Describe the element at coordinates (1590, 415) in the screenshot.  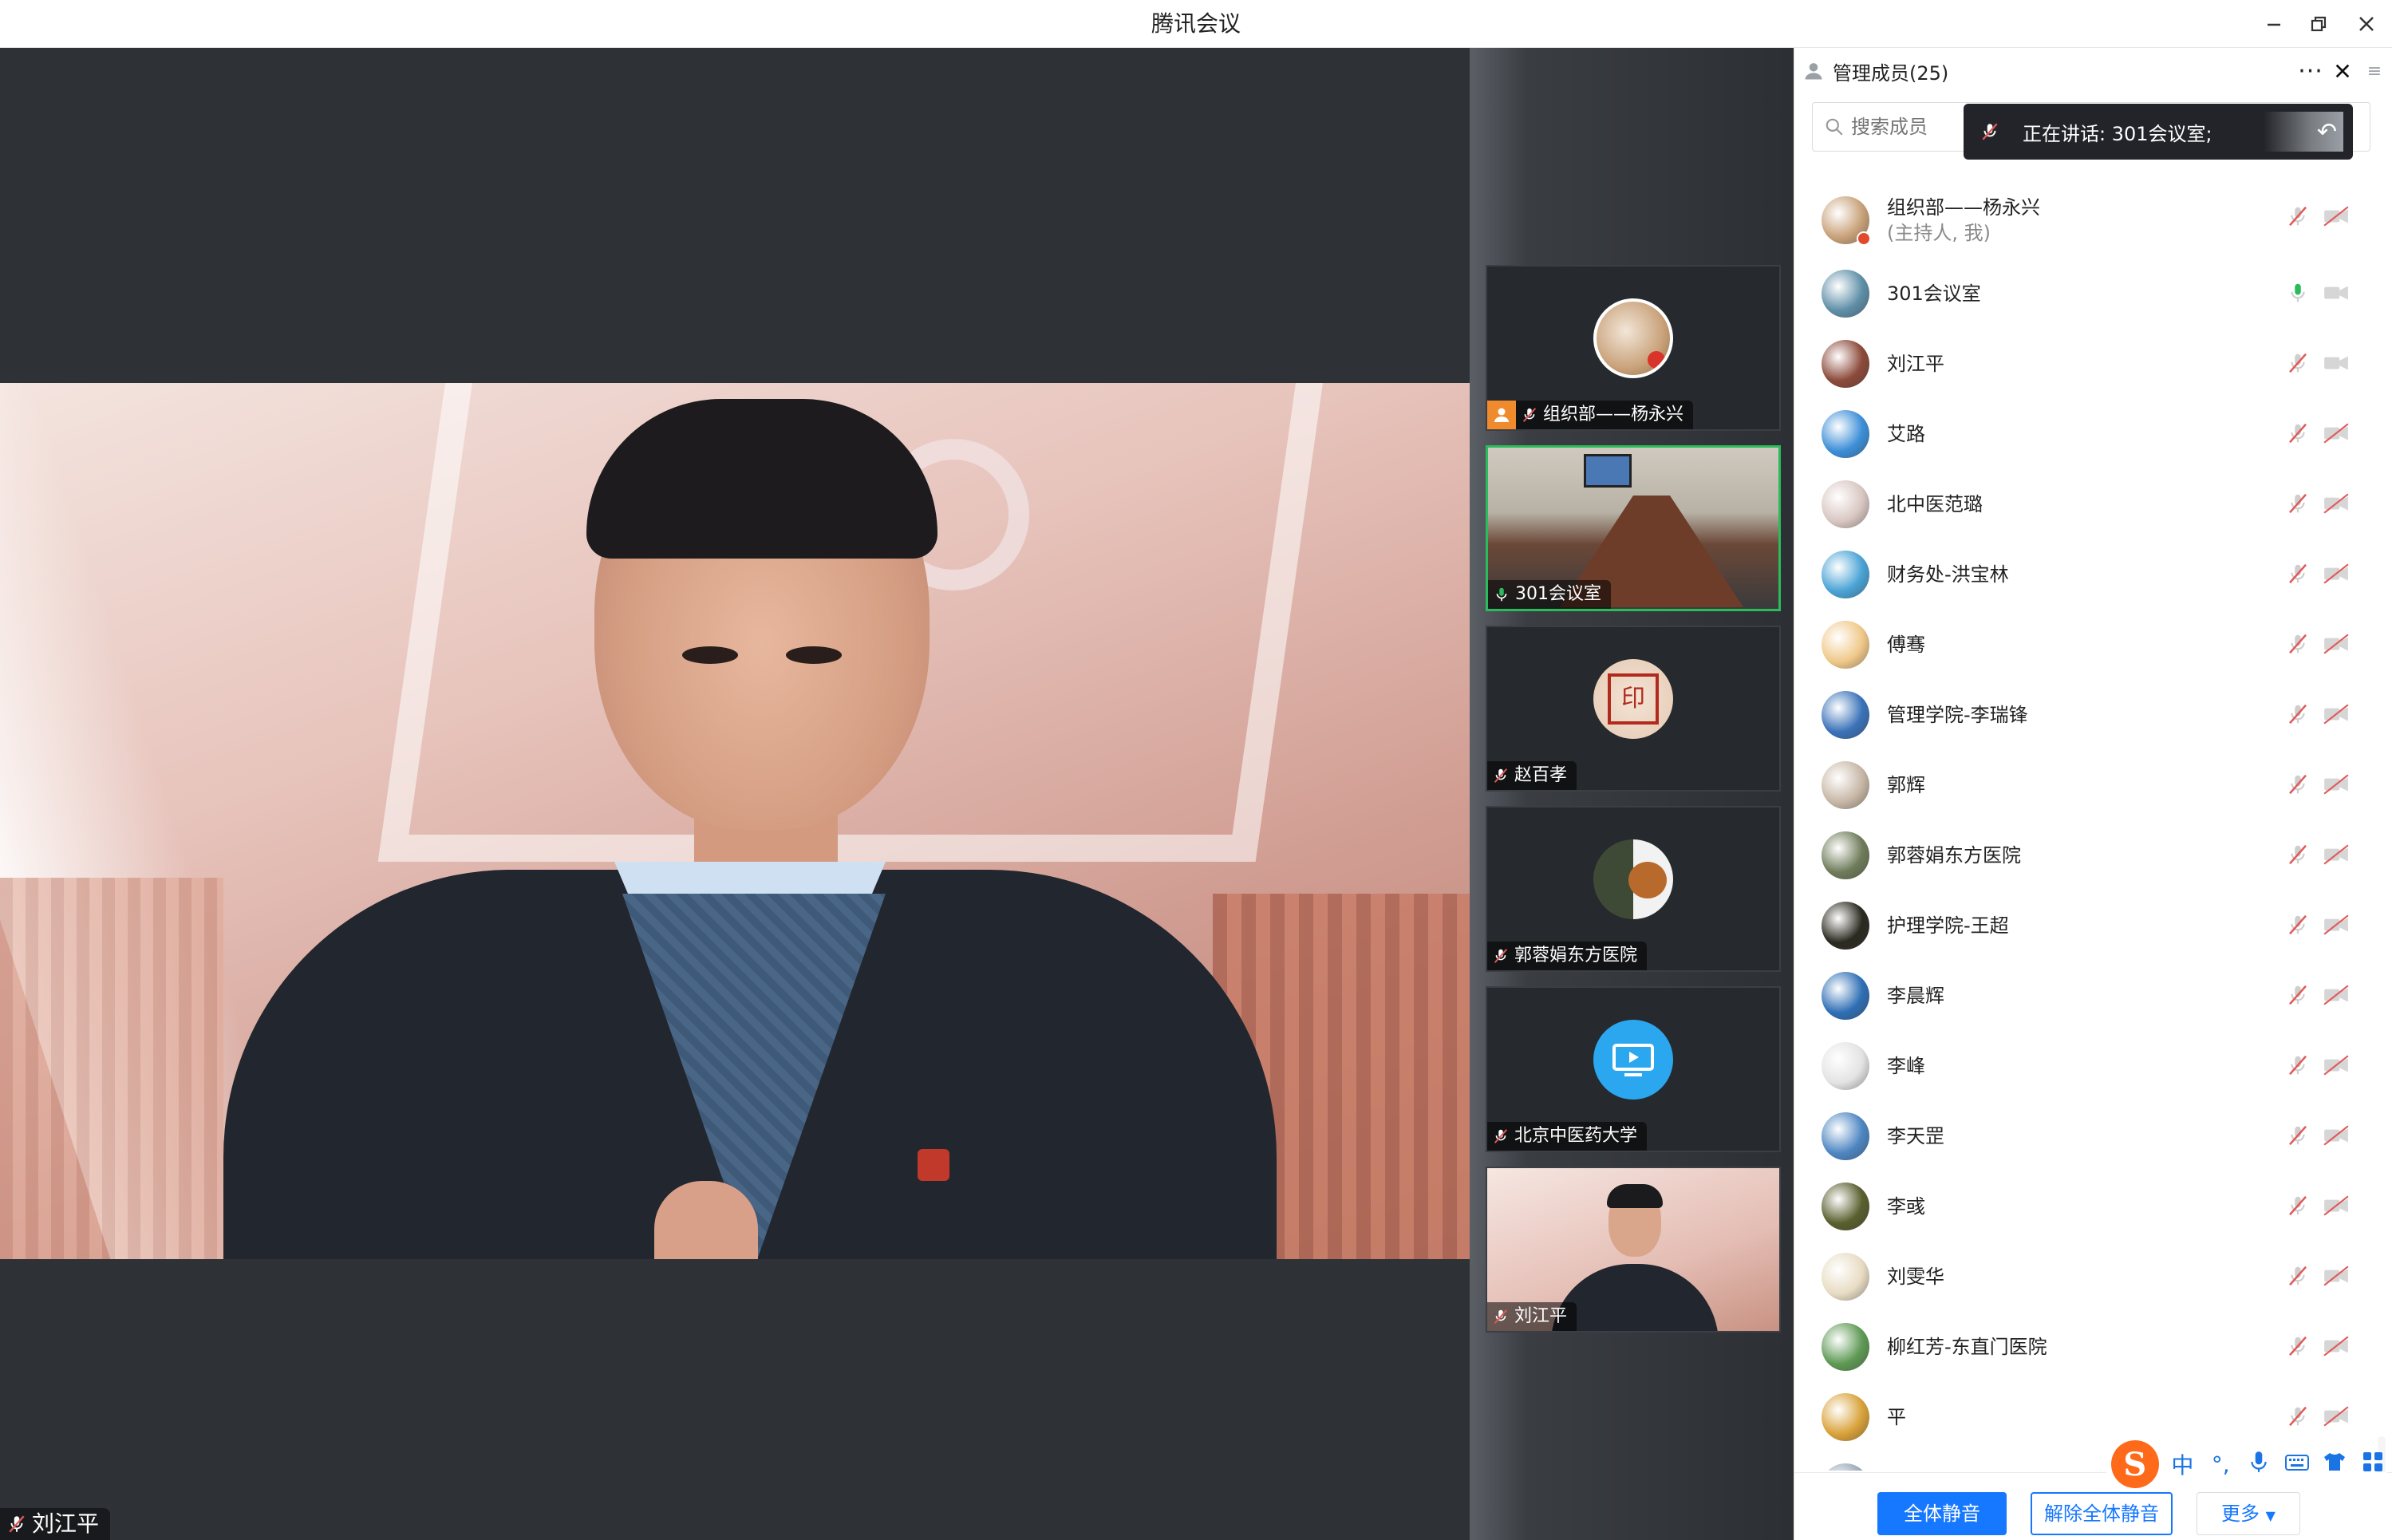
I see `video-tile-label: 组织部——杨永兴` at that location.